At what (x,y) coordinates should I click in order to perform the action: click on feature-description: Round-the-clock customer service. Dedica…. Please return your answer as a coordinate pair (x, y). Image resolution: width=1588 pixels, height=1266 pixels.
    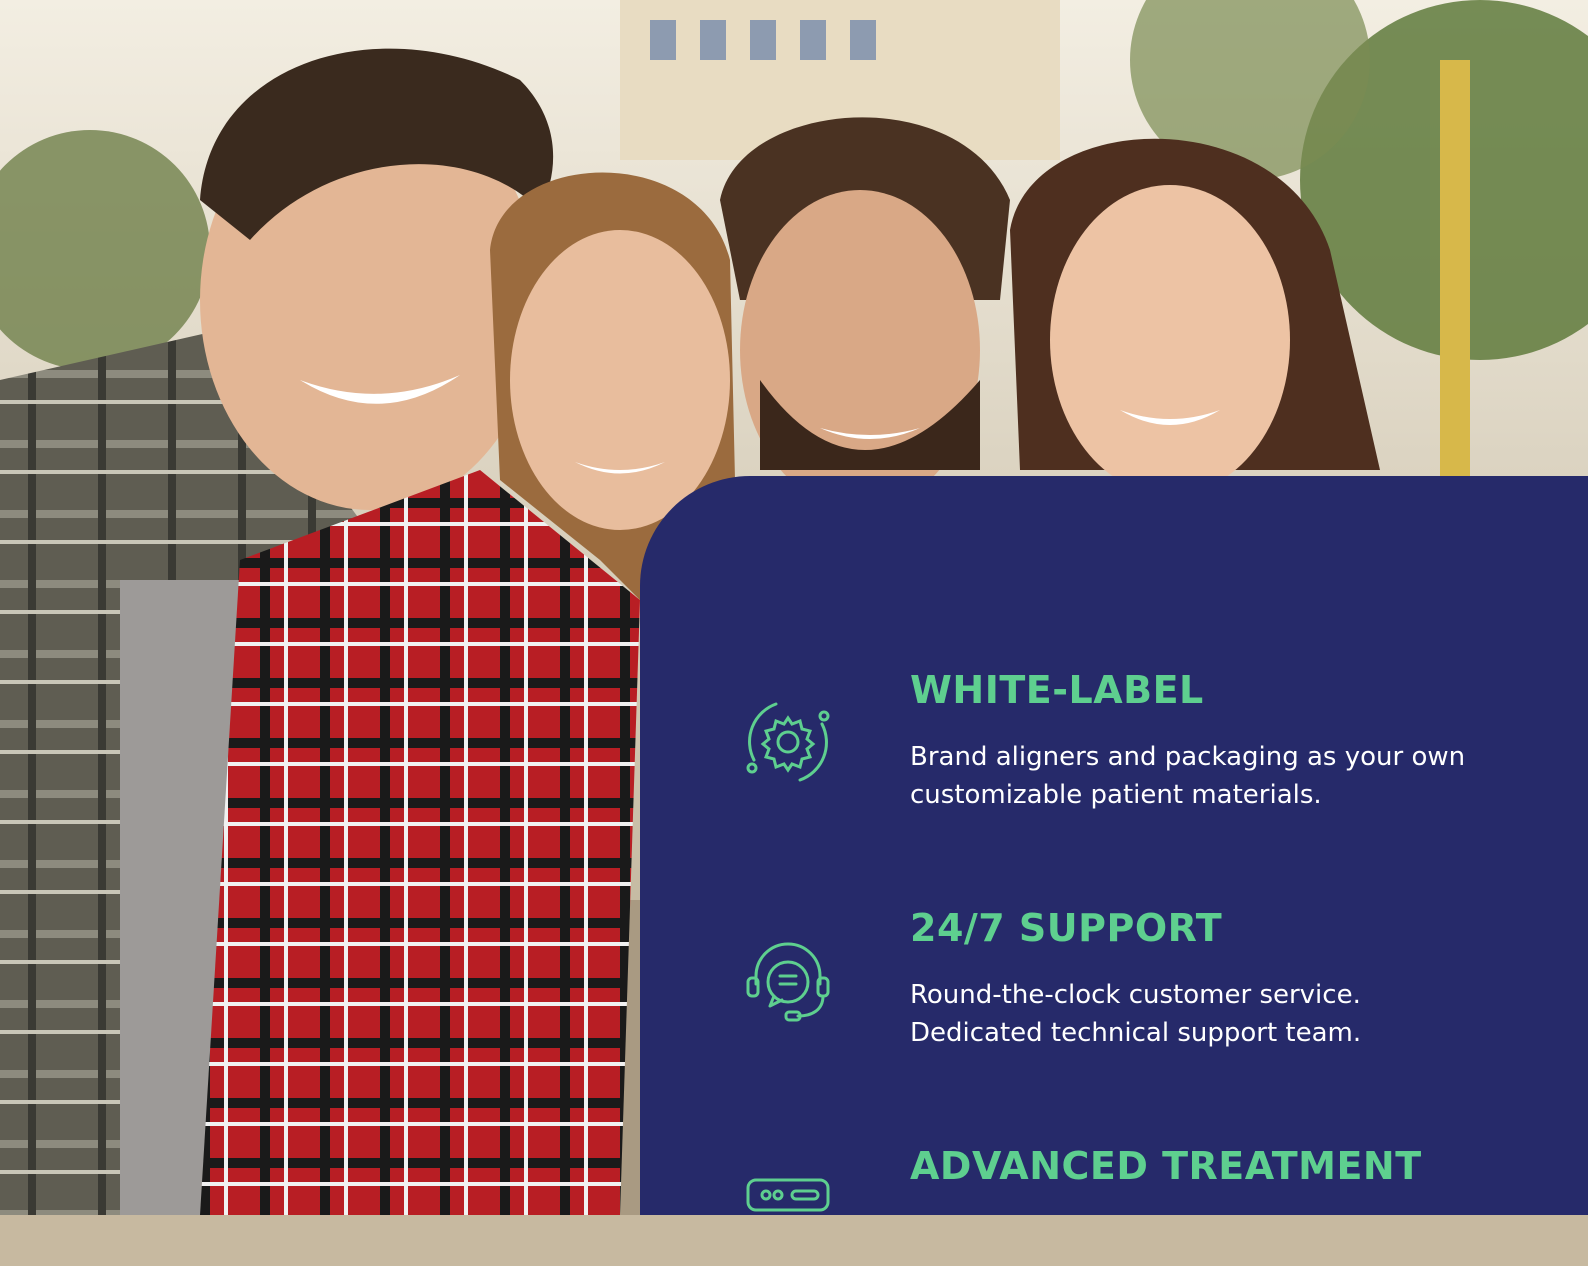
    Looking at the image, I should click on (1136, 1014).